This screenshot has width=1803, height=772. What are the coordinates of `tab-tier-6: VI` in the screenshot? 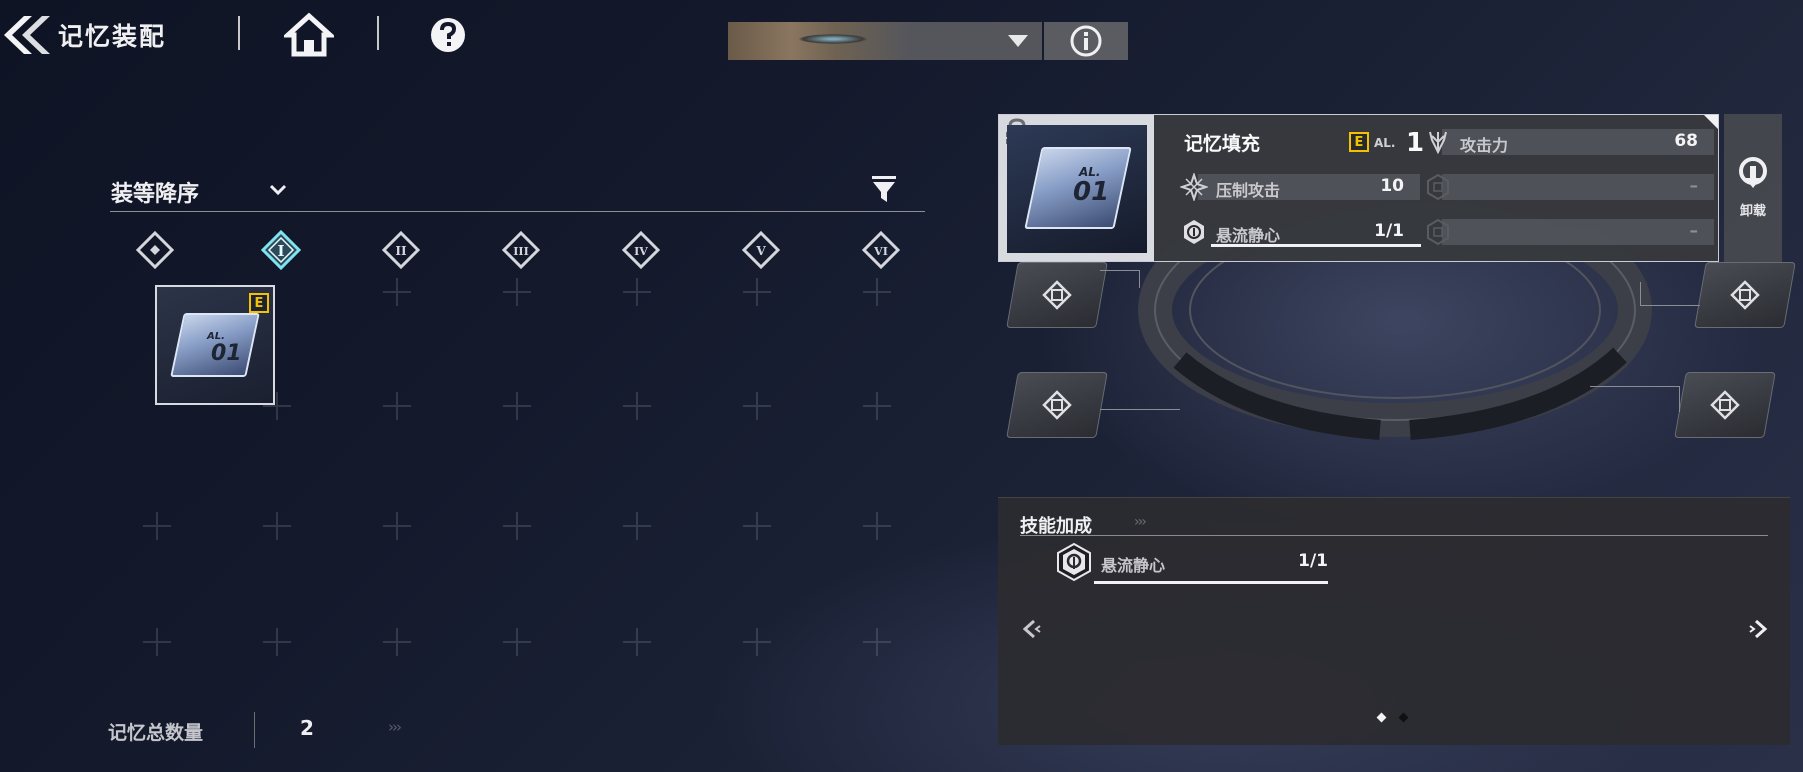 It's located at (881, 250).